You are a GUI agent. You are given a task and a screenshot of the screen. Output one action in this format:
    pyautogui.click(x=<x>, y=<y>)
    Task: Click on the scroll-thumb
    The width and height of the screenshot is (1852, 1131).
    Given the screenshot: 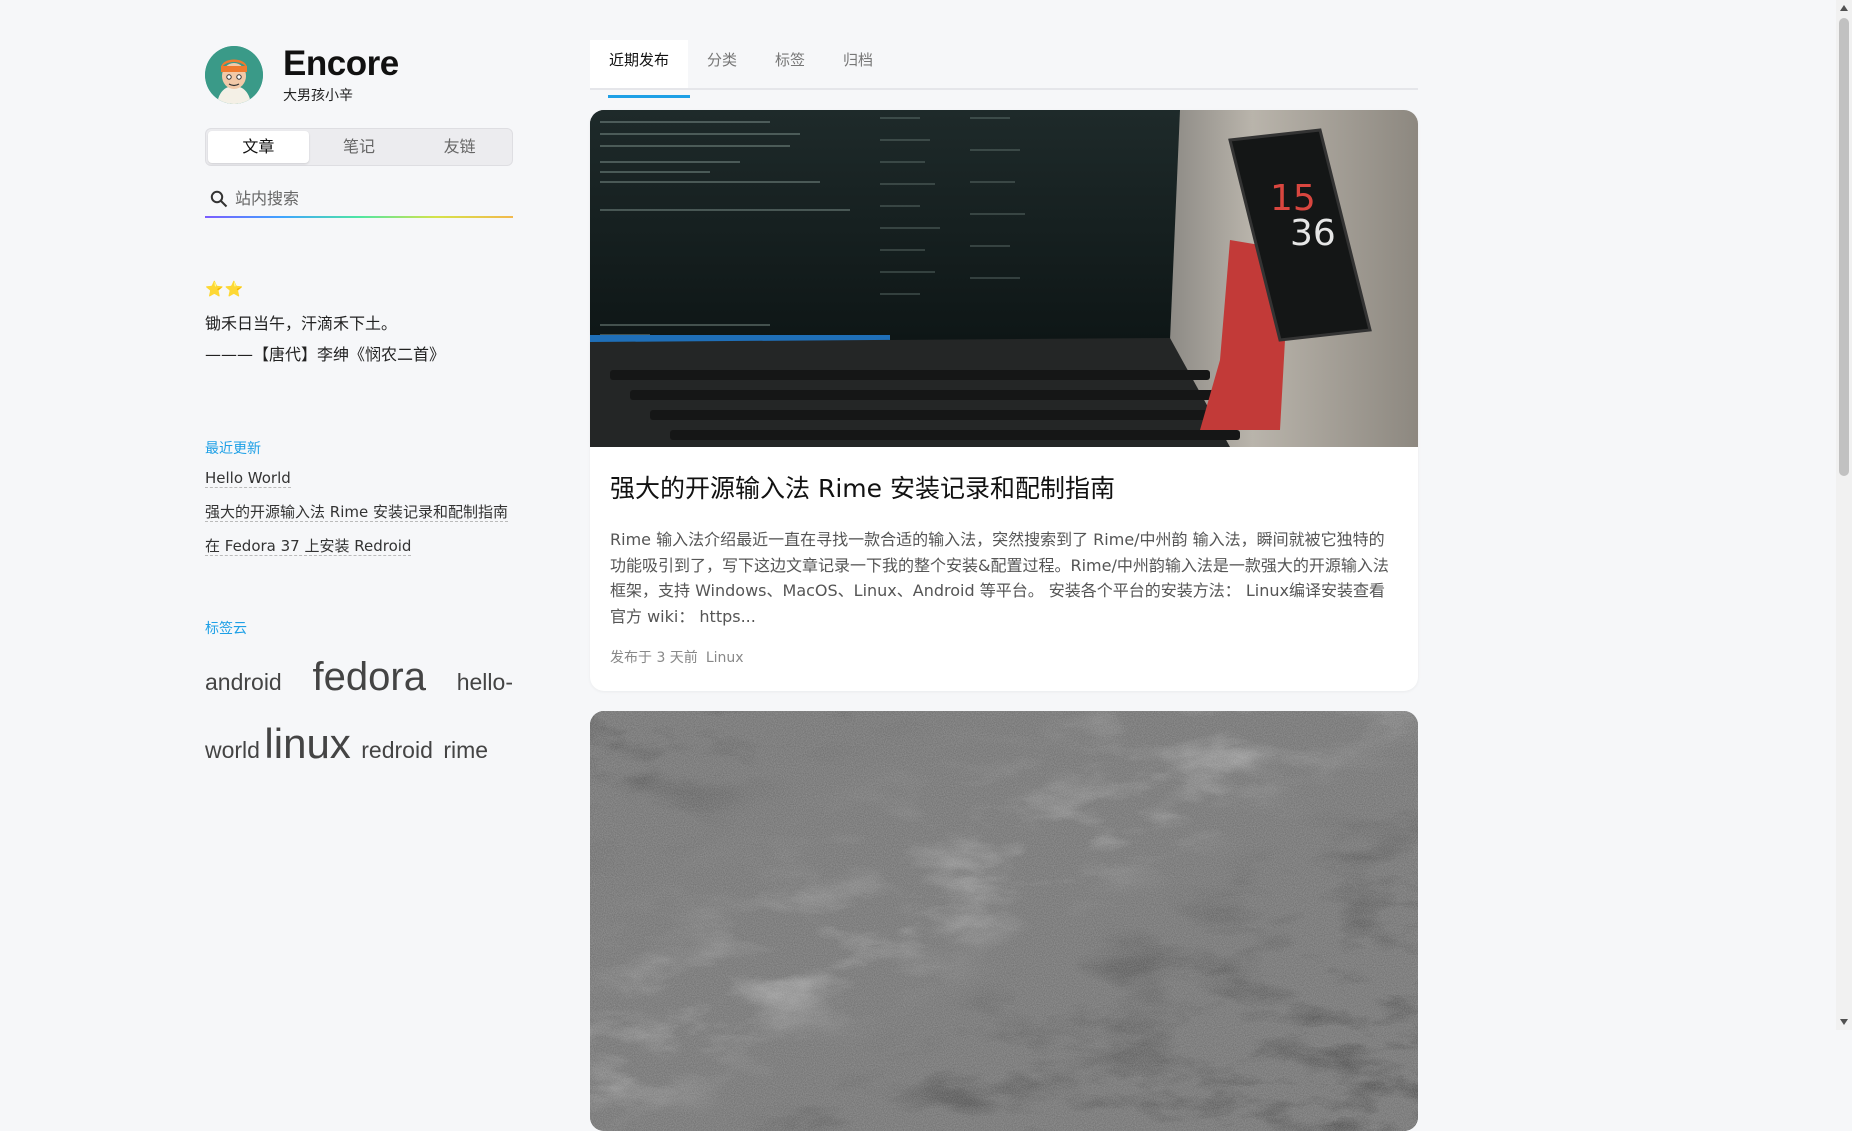 What is the action you would take?
    pyautogui.click(x=1844, y=247)
    